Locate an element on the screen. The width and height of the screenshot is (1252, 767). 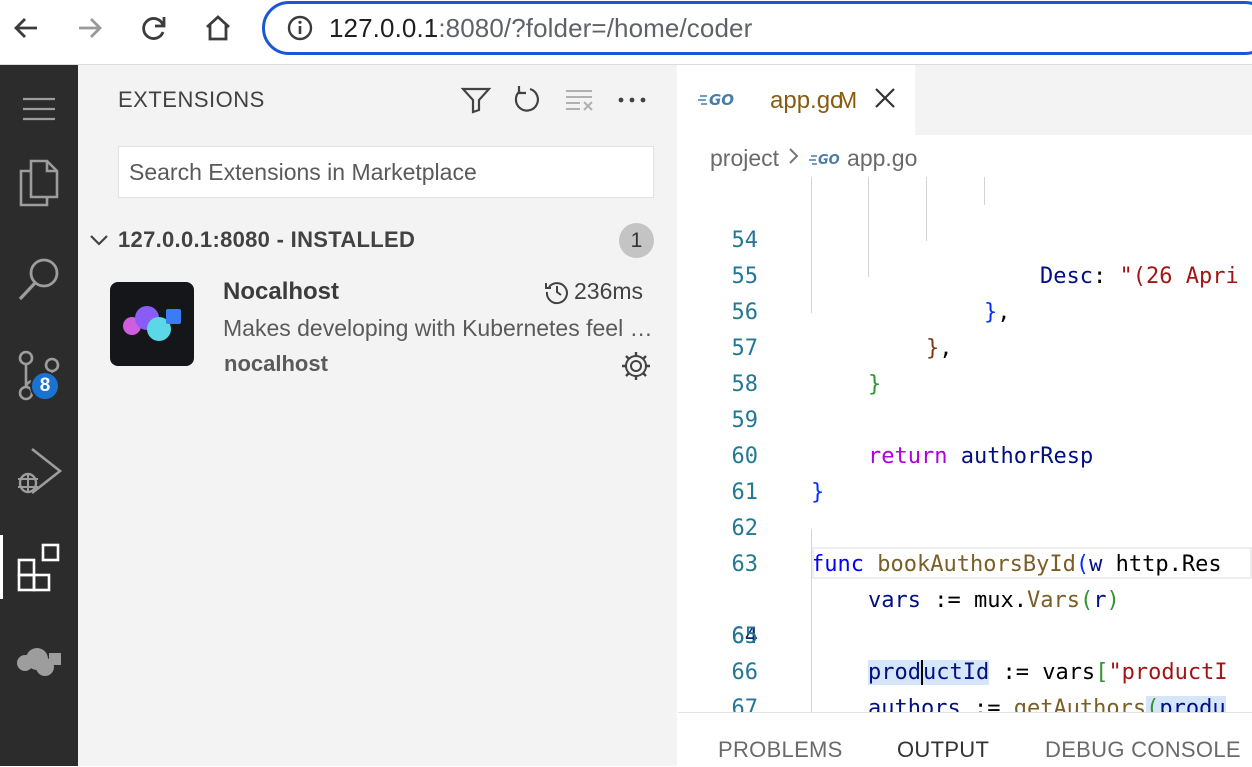
forward-arrow-icon is located at coordinates (90, 28).